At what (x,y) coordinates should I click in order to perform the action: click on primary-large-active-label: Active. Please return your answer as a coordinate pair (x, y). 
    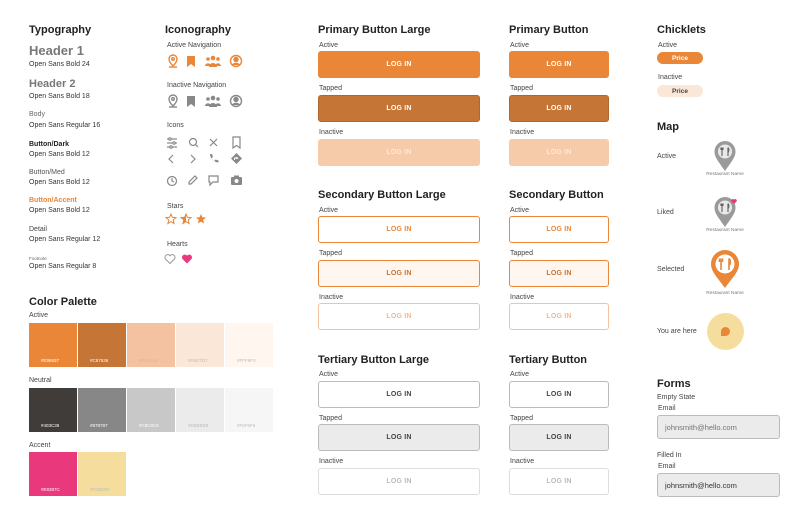
    Looking at the image, I should click on (329, 45).